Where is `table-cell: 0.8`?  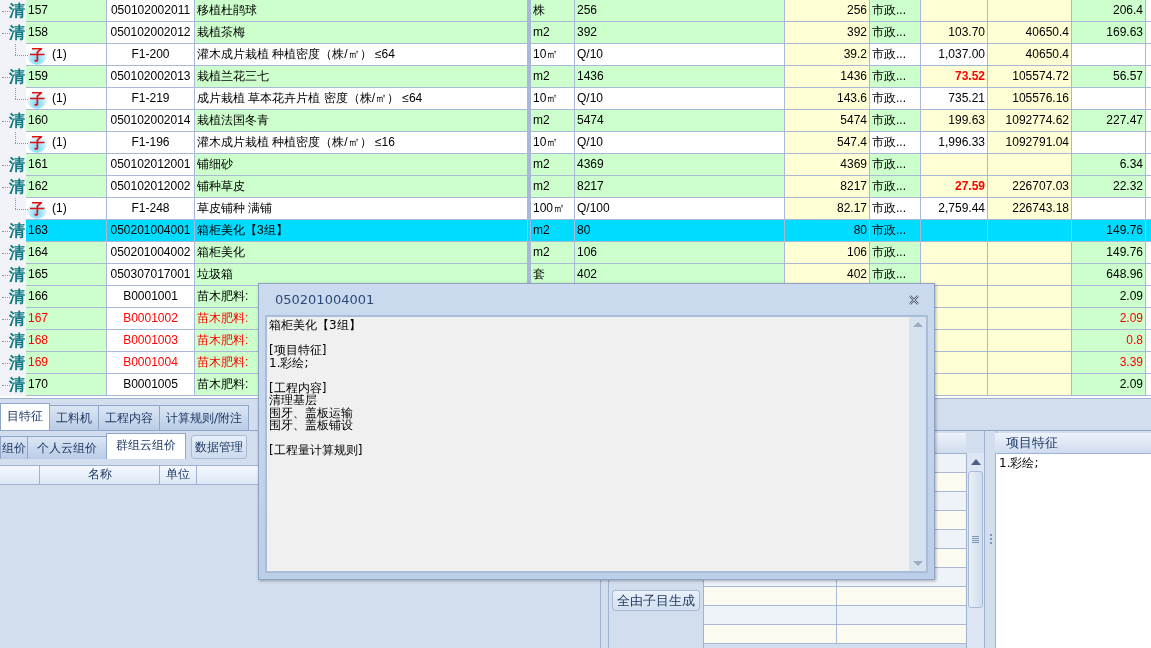
table-cell: 0.8 is located at coordinates (1134, 340).